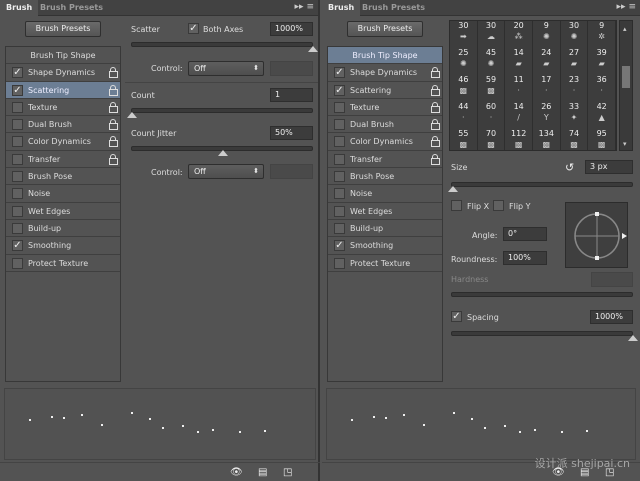 This screenshot has height=481, width=640. I want to click on size-input: 3 px, so click(609, 167).